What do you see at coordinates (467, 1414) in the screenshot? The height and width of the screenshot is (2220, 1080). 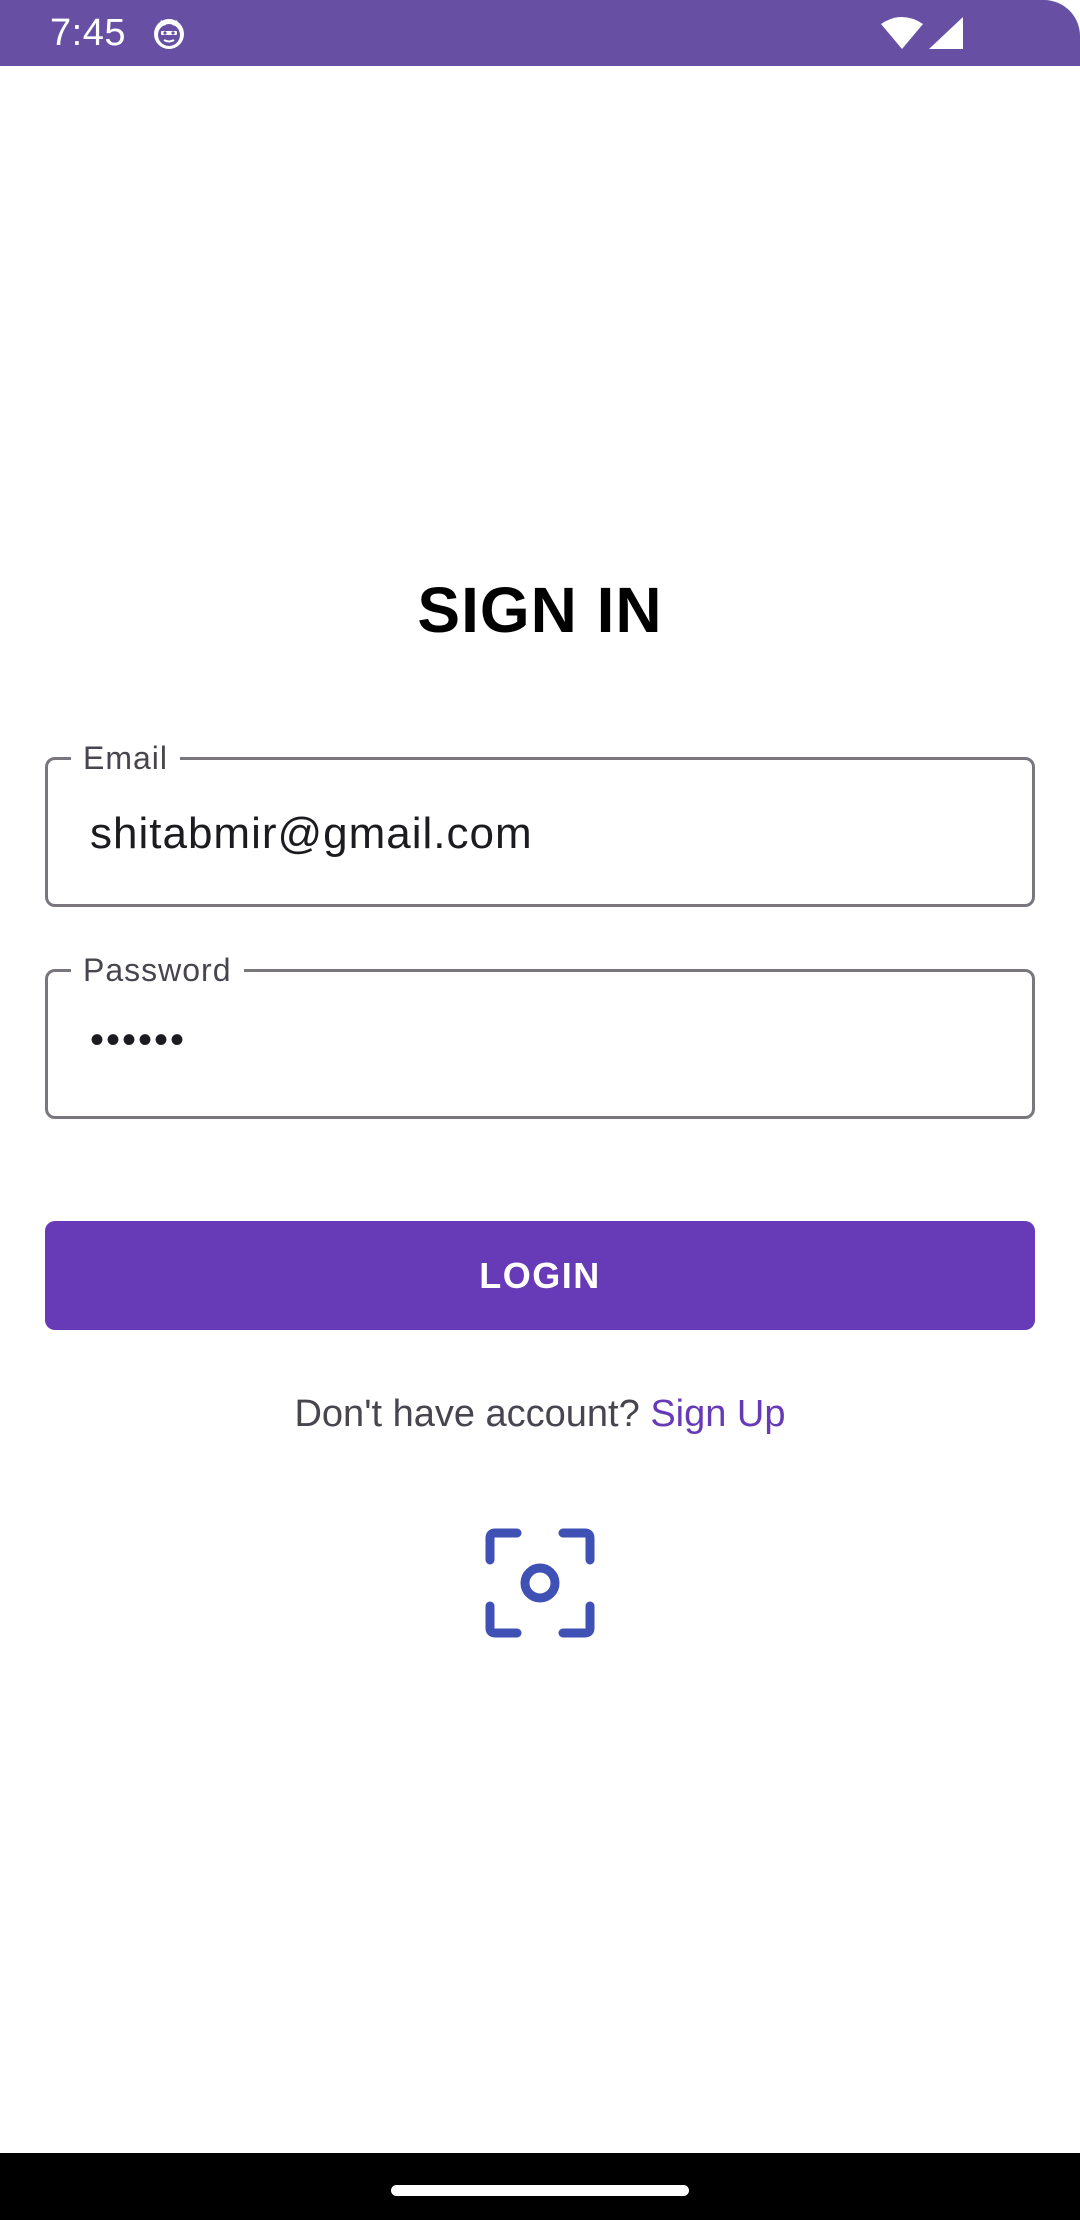 I see `signup-prompt-text: Don't have account?` at bounding box center [467, 1414].